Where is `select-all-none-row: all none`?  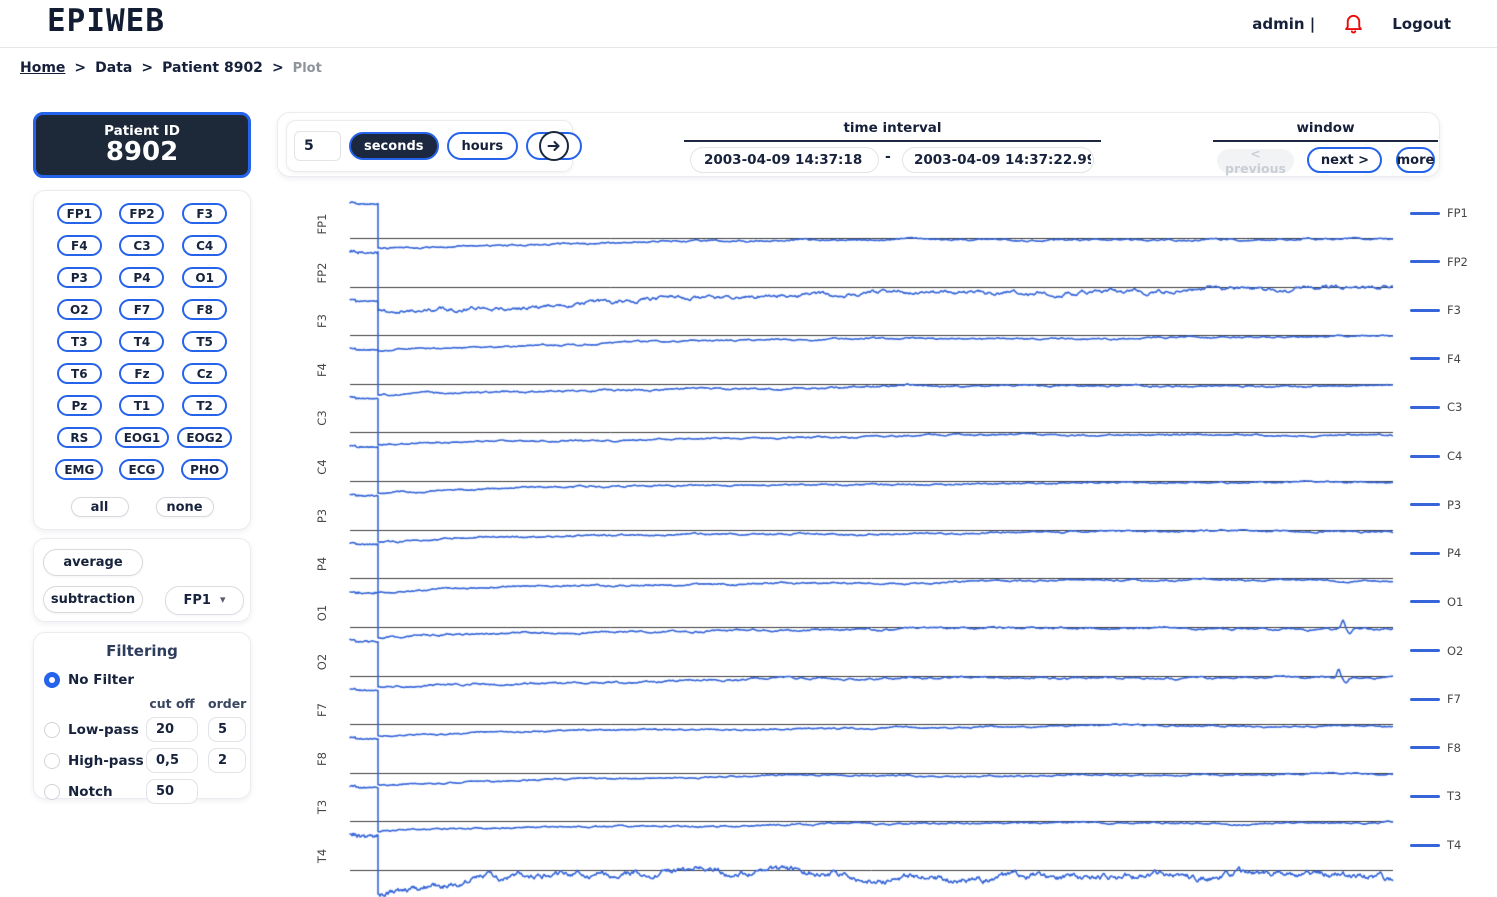 select-all-none-row: all none is located at coordinates (142, 507).